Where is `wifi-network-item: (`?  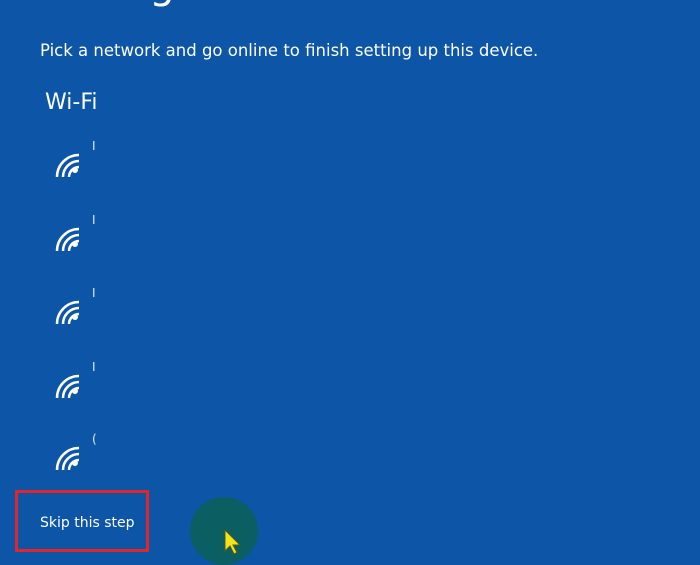
wifi-network-item: ( is located at coordinates (168, 457).